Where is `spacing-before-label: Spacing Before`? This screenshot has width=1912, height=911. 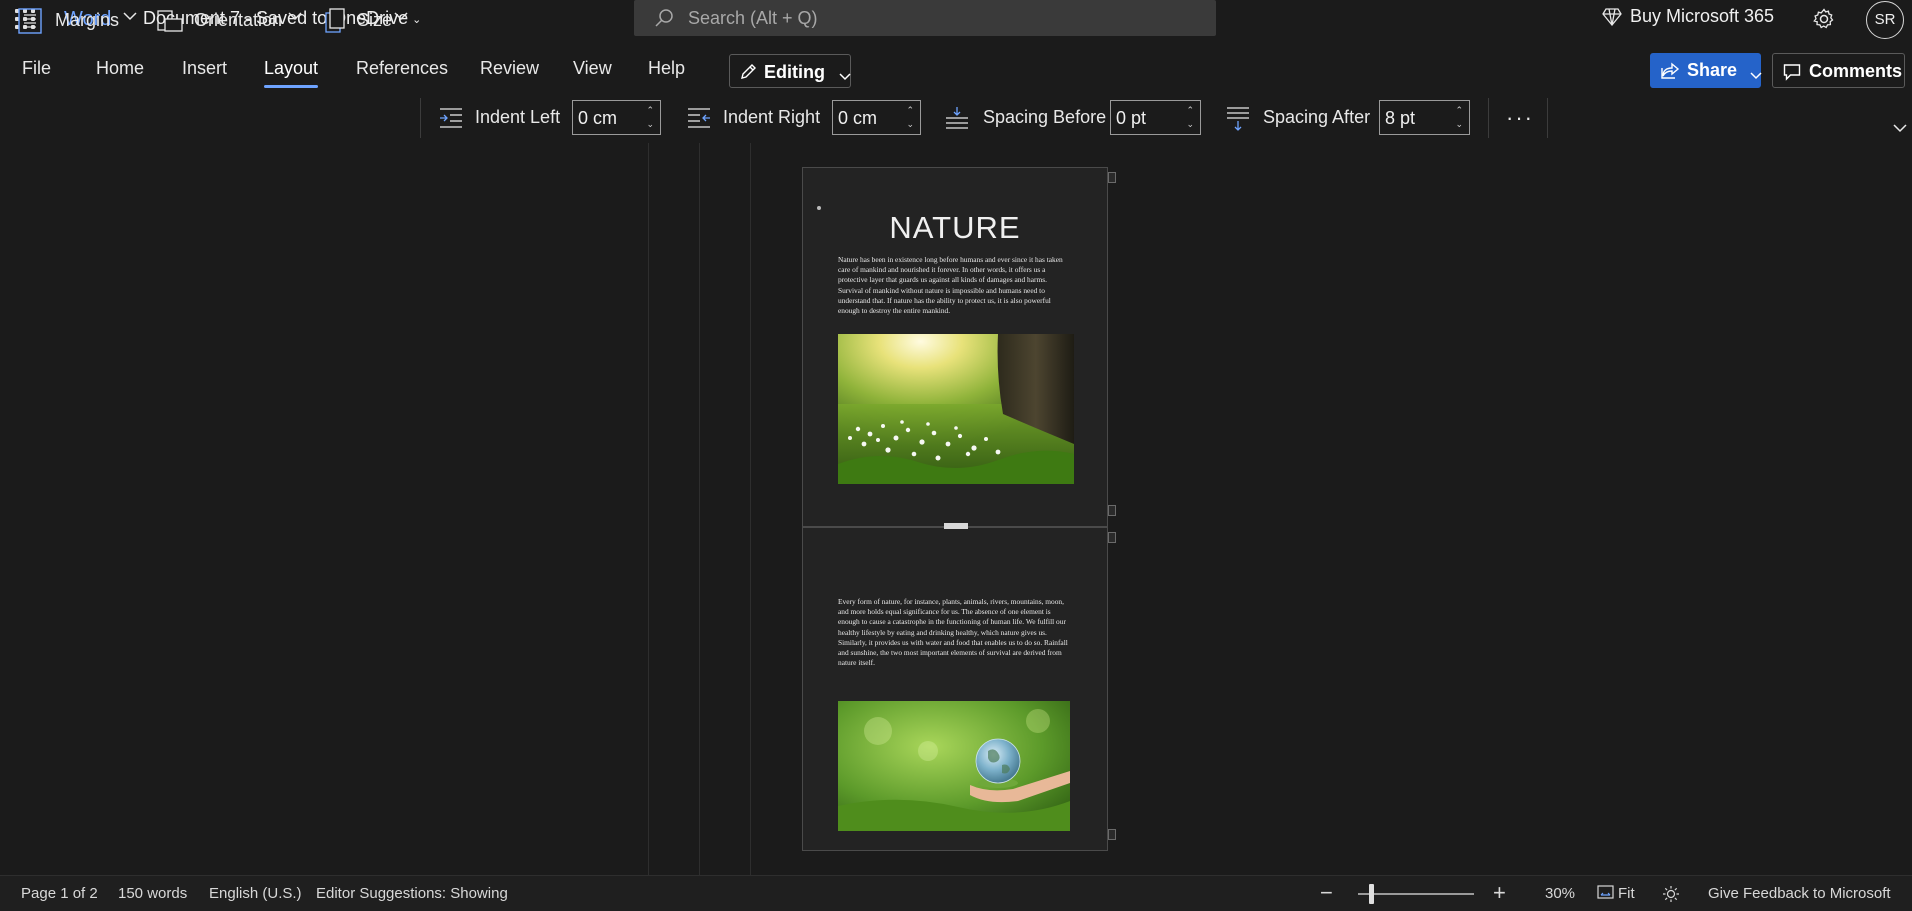 spacing-before-label: Spacing Before is located at coordinates (1045, 117).